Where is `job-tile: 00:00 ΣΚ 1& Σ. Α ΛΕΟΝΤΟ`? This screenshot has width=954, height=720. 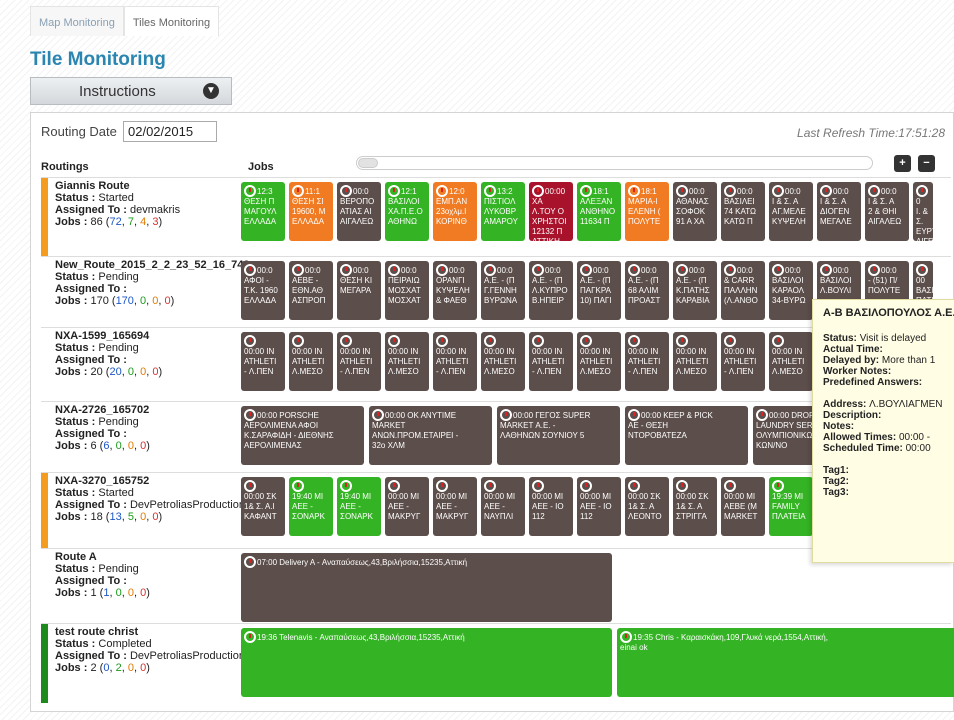
job-tile: 00:00 ΣΚ 1& Σ. Α ΛΕΟΝΤΟ is located at coordinates (647, 506).